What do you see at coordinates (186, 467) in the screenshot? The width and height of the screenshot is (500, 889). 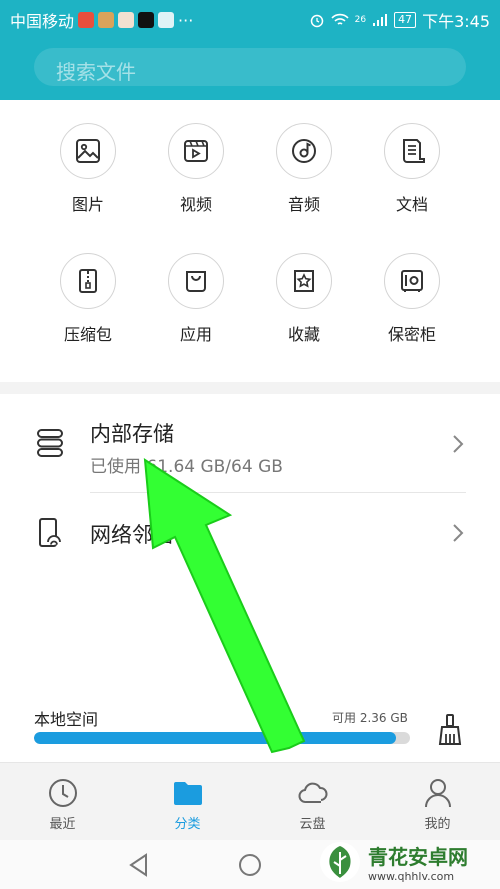 I see `internal-storage-usage: 已使用 61.64 GB/64 GB` at bounding box center [186, 467].